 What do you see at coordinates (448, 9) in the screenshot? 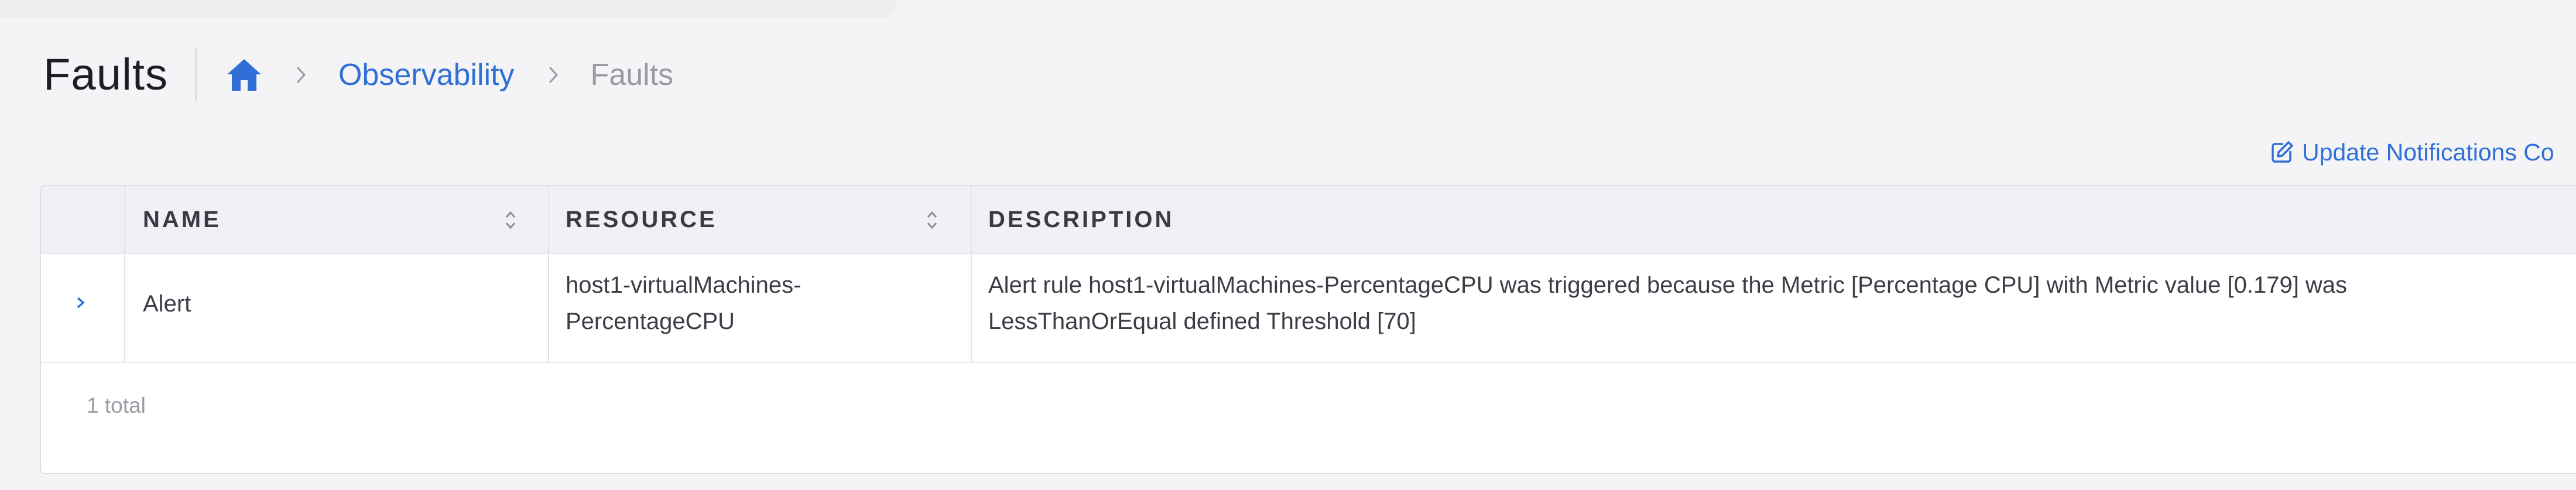
I see `top-shadow-strip` at bounding box center [448, 9].